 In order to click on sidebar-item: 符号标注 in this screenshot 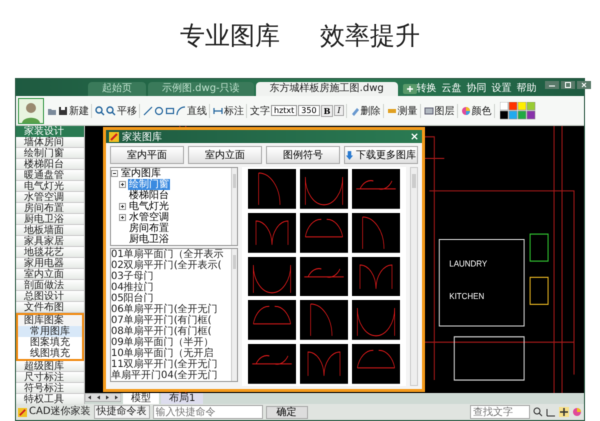, I will do `click(50, 388)`.